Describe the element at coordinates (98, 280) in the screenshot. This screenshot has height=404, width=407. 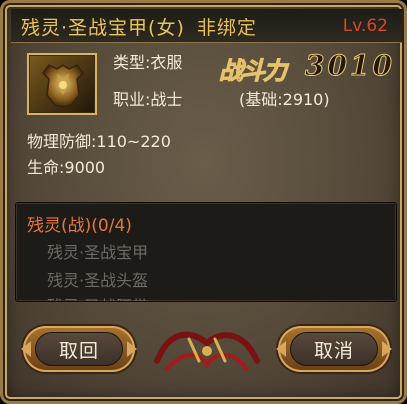
I see `set-item: 残灵·圣战头盔` at that location.